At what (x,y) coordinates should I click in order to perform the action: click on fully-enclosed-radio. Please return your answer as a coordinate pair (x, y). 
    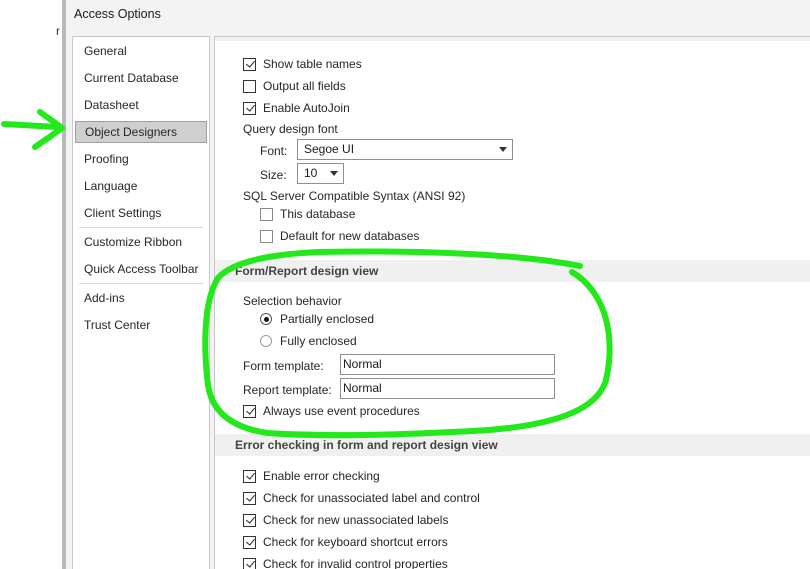
    Looking at the image, I should click on (266, 341).